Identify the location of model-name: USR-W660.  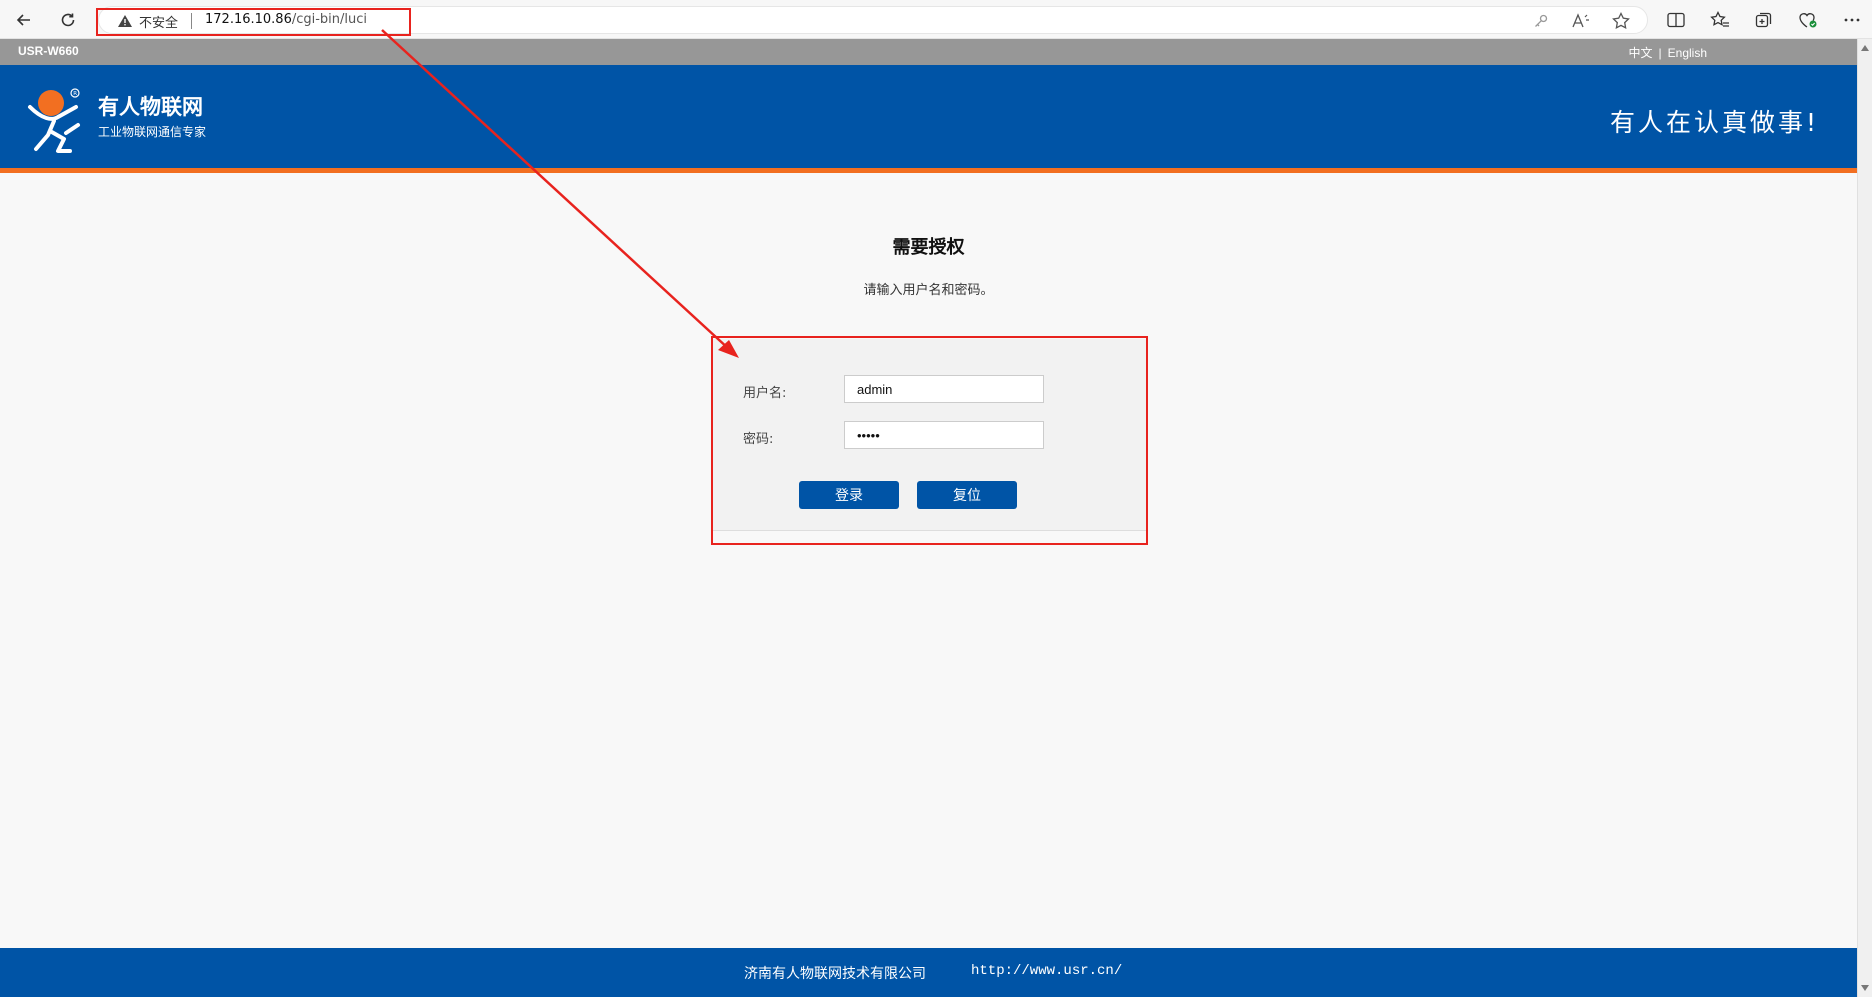
(48, 51).